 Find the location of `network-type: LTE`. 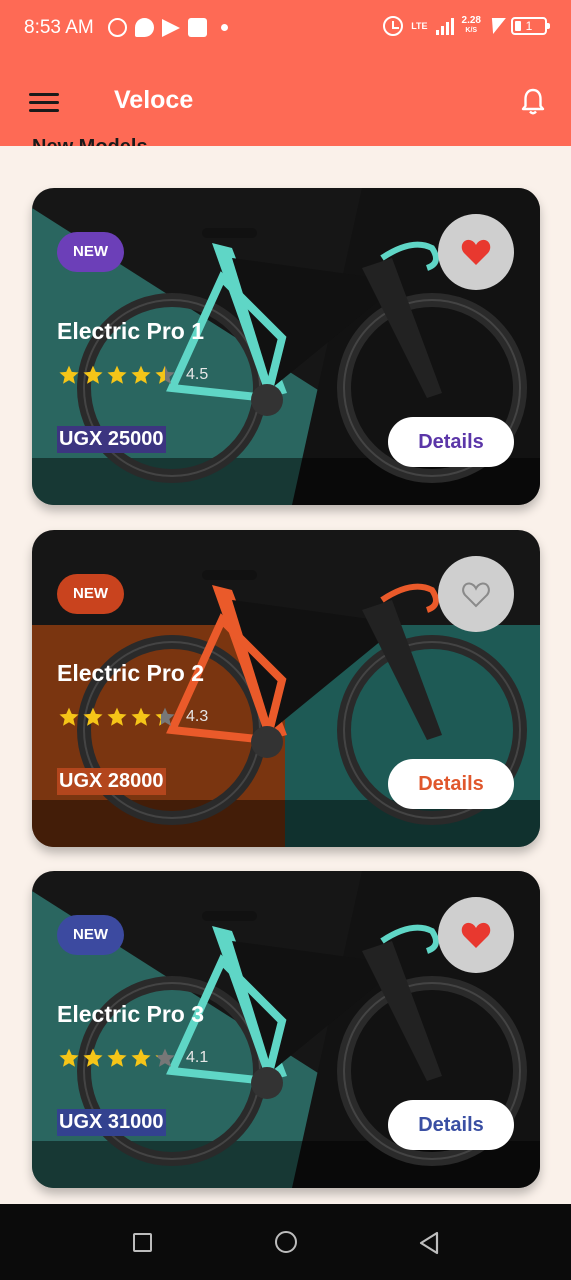

network-type: LTE is located at coordinates (419, 25).